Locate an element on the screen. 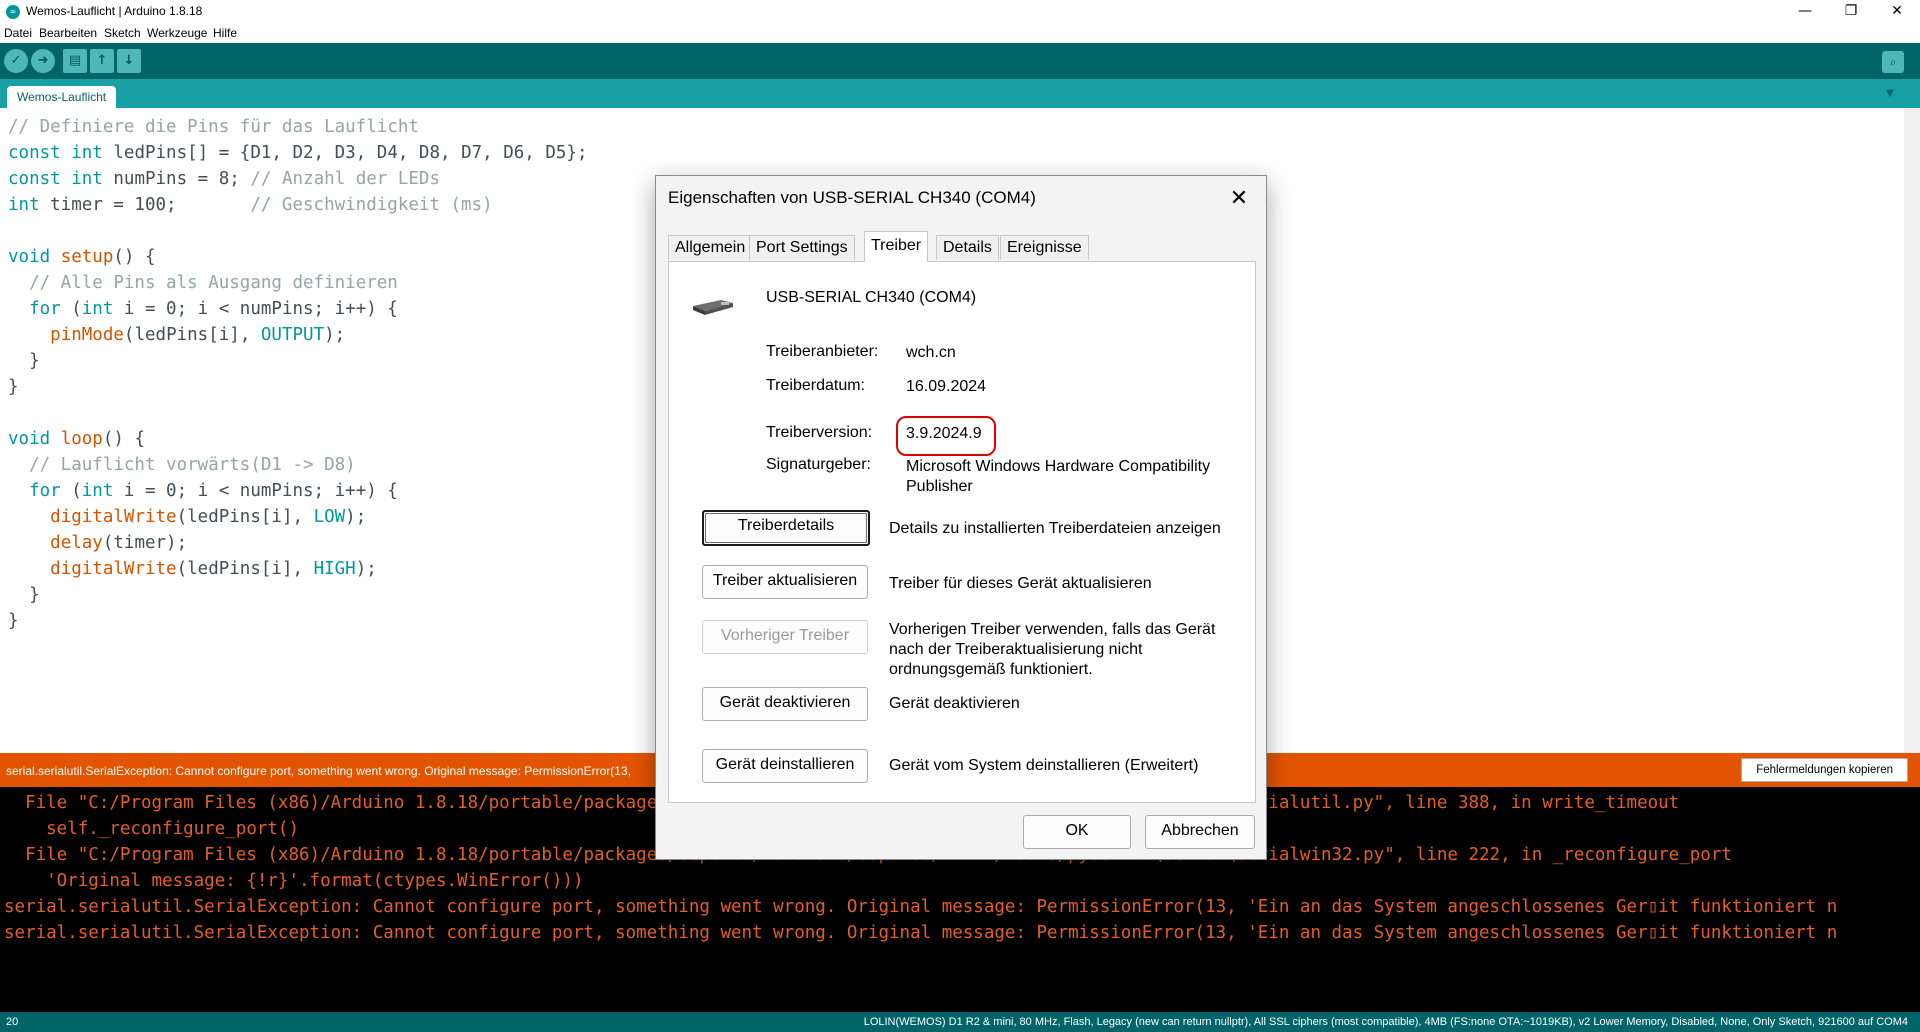  treiberdetails-button: Treiberdetails is located at coordinates (786, 528).